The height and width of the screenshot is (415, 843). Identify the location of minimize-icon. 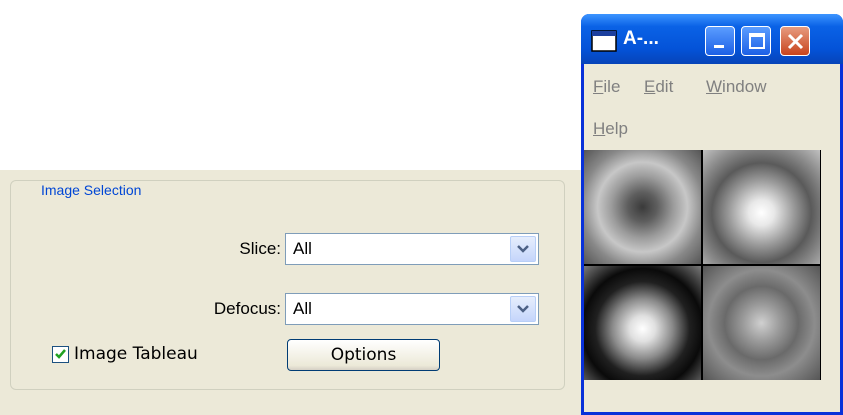
(719, 46).